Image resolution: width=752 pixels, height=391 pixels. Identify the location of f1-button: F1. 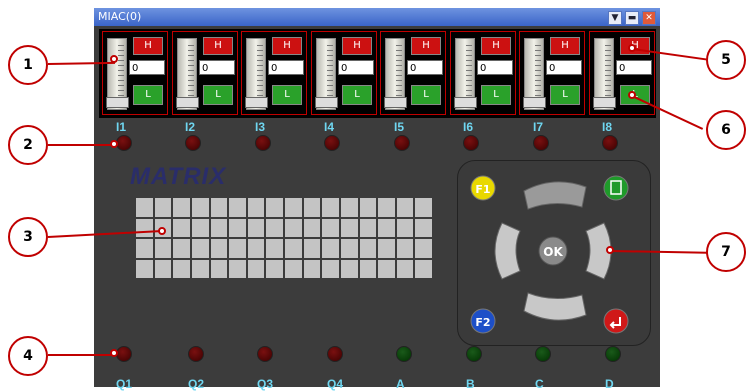
(483, 188).